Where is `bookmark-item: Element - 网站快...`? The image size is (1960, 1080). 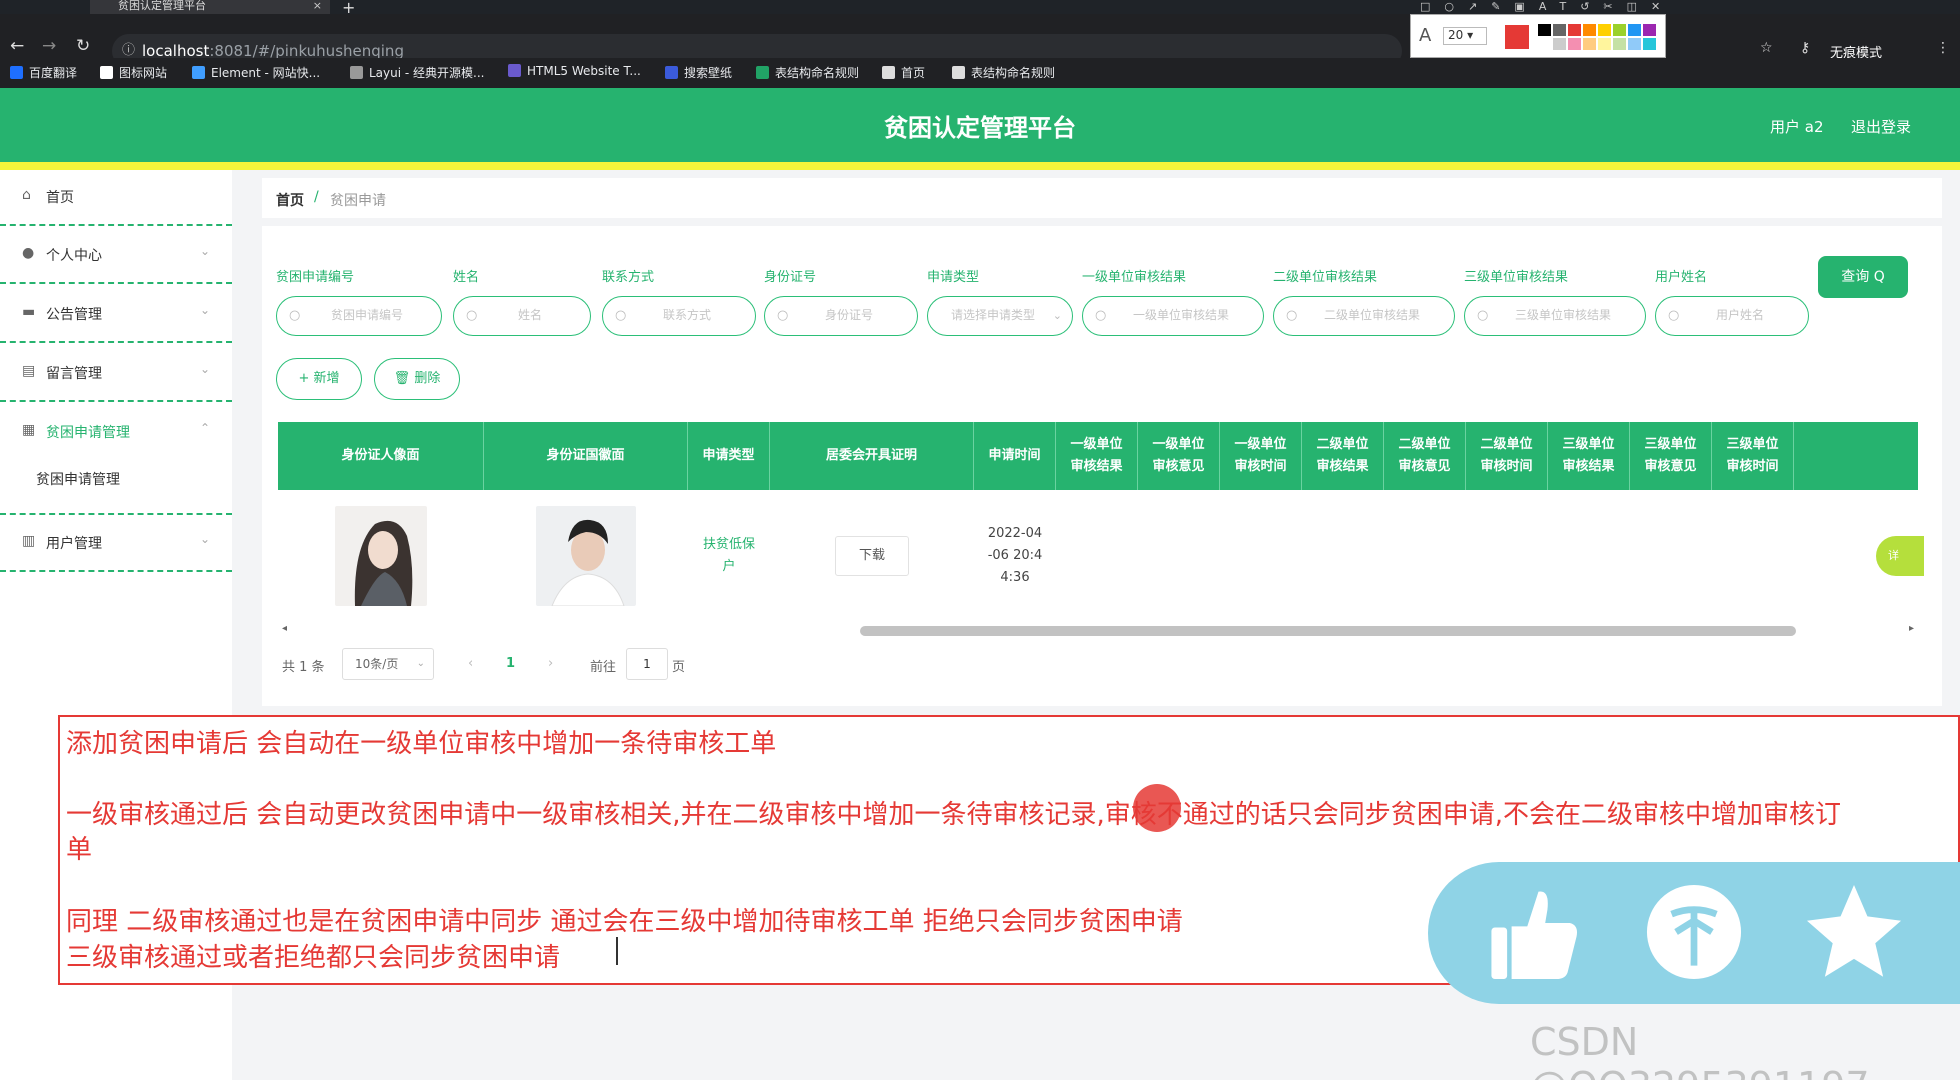
bookmark-item: Element - 网站快... is located at coordinates (256, 72).